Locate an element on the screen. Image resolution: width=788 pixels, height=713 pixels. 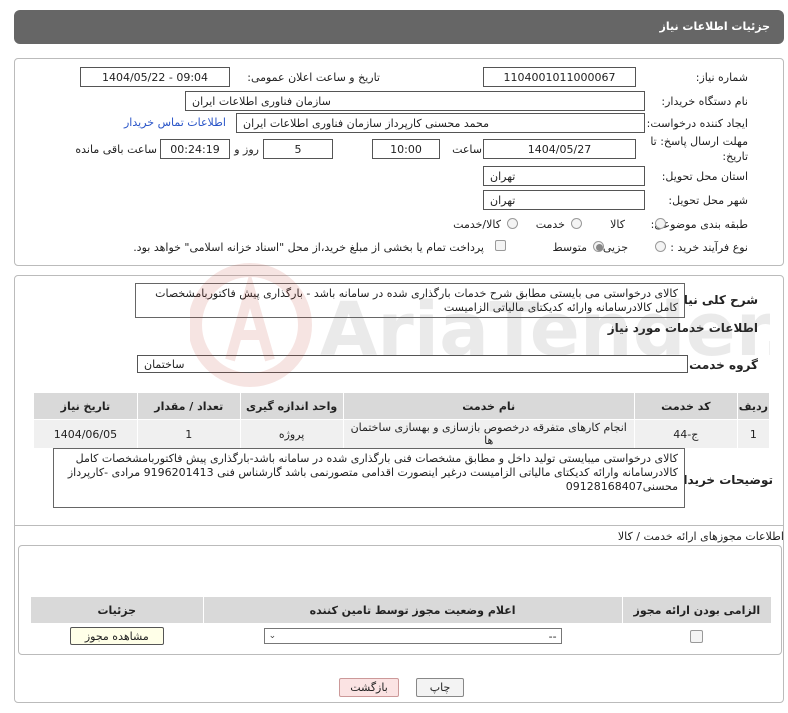
cell-unit: پروژه is located at coordinates (291, 434).